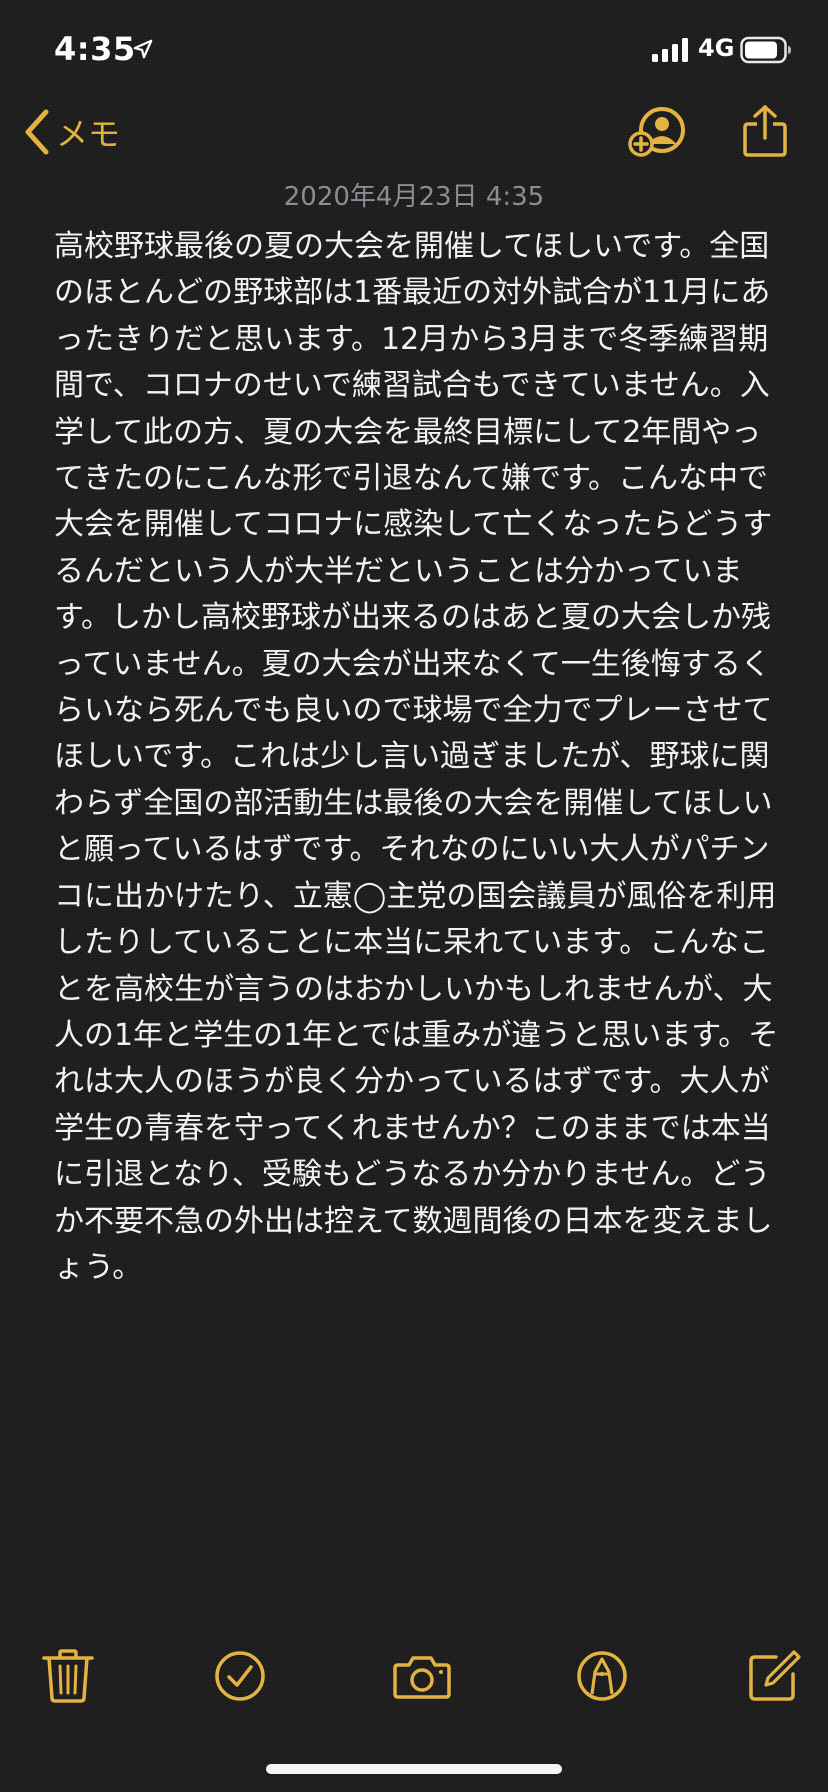 This screenshot has height=1792, width=828. I want to click on camera-icon, so click(422, 1677).